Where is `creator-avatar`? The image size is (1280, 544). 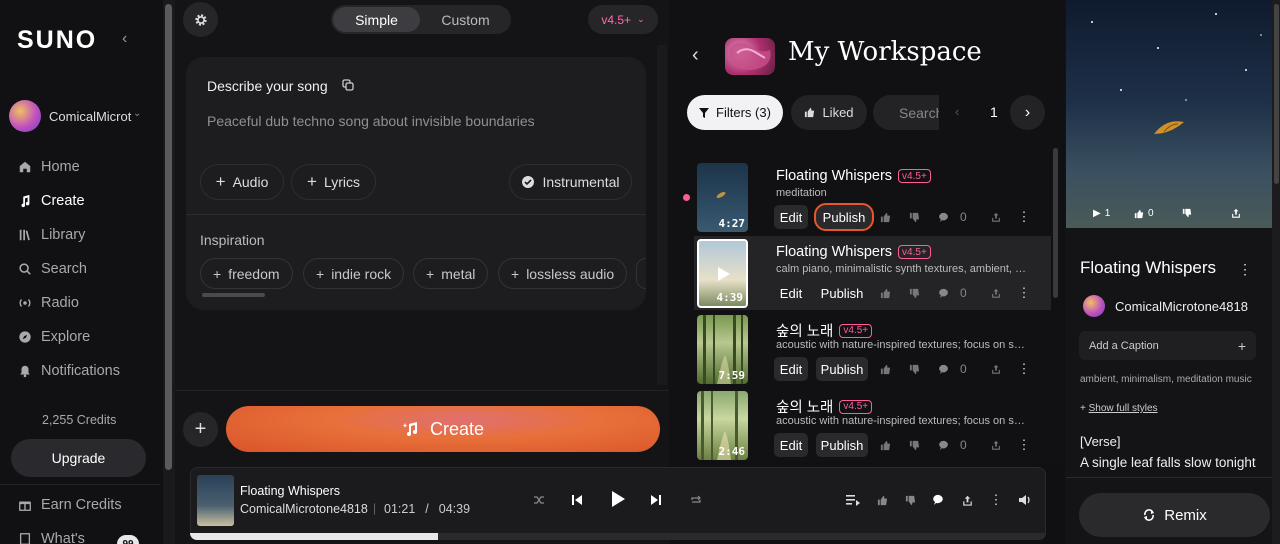
creator-avatar is located at coordinates (1094, 306).